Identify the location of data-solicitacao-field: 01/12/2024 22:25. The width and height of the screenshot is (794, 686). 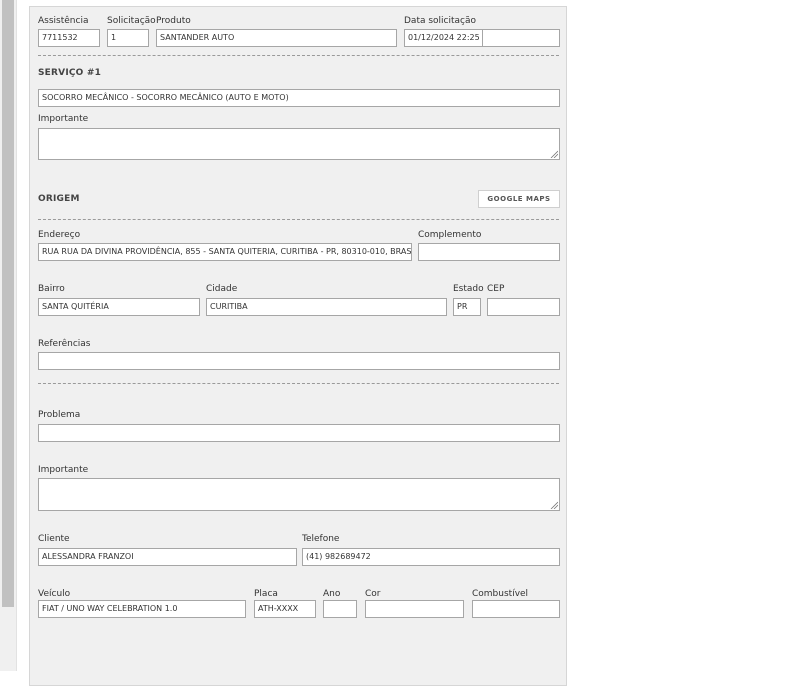
(443, 38).